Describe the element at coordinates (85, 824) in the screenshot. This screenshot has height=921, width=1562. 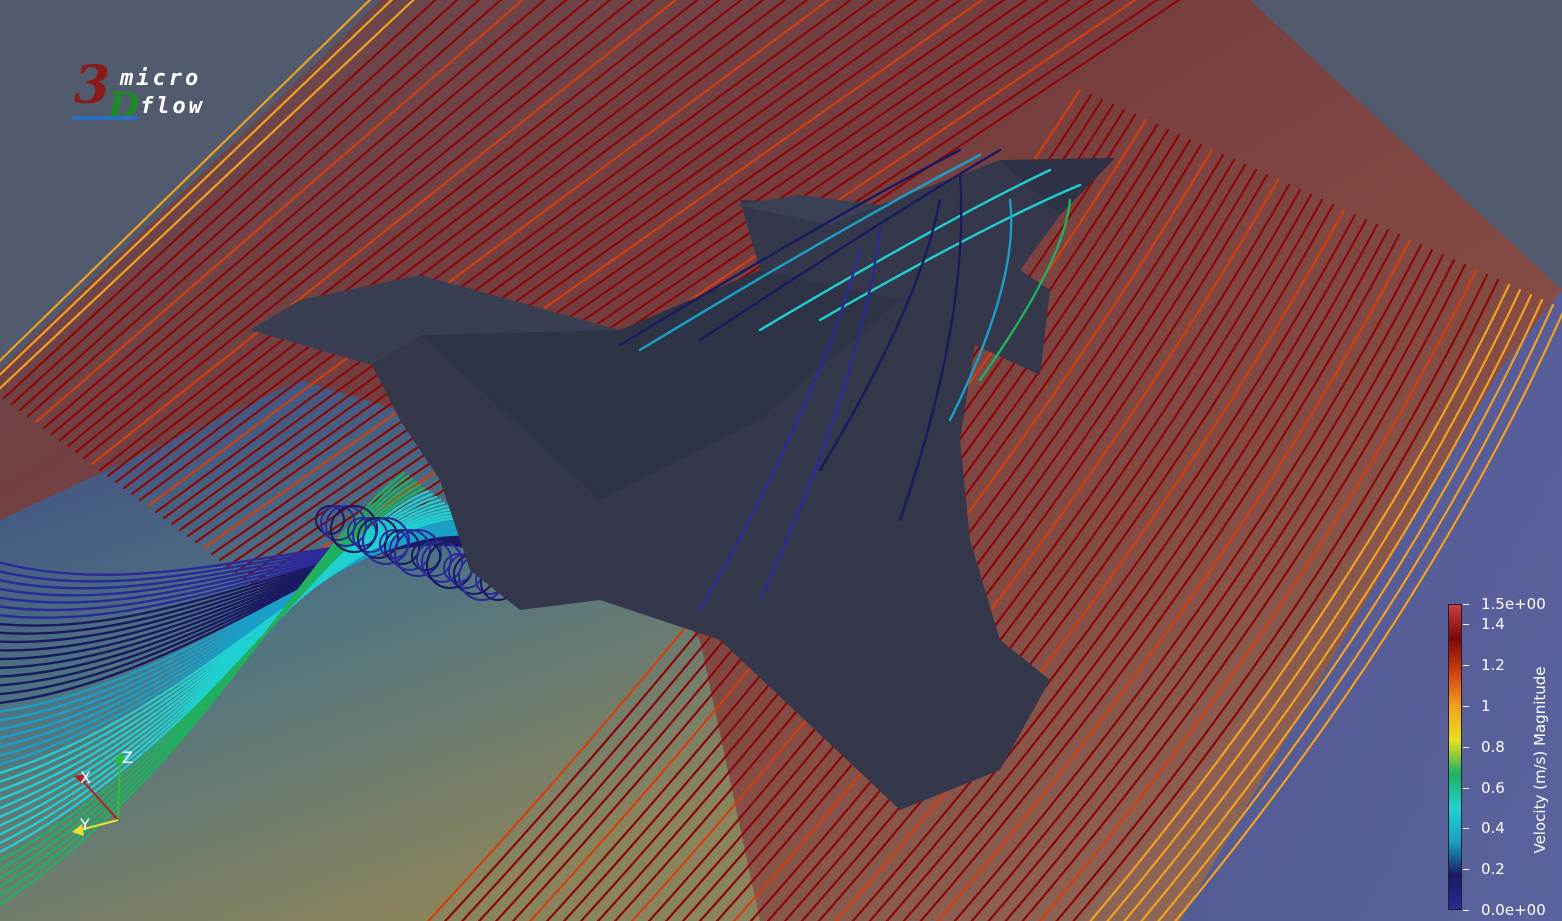
I see `axis-y-label: Y` at that location.